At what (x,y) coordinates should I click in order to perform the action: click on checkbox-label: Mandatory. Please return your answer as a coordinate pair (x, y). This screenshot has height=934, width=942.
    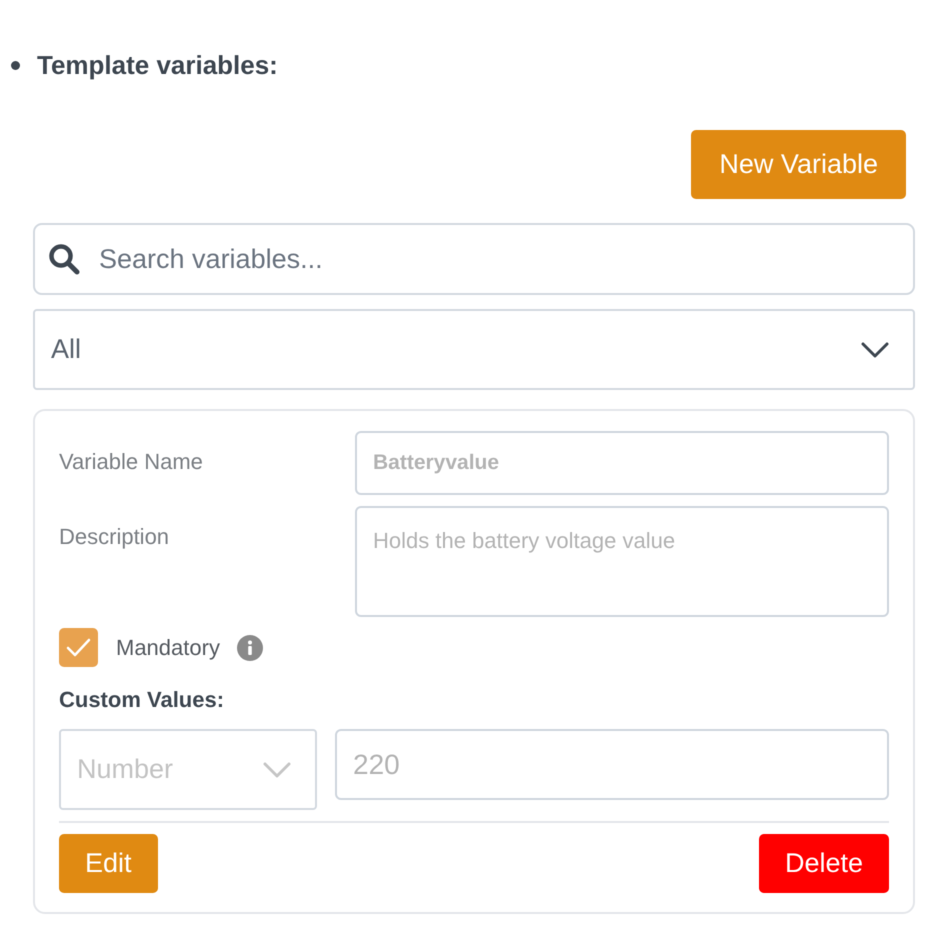
    Looking at the image, I should click on (168, 647).